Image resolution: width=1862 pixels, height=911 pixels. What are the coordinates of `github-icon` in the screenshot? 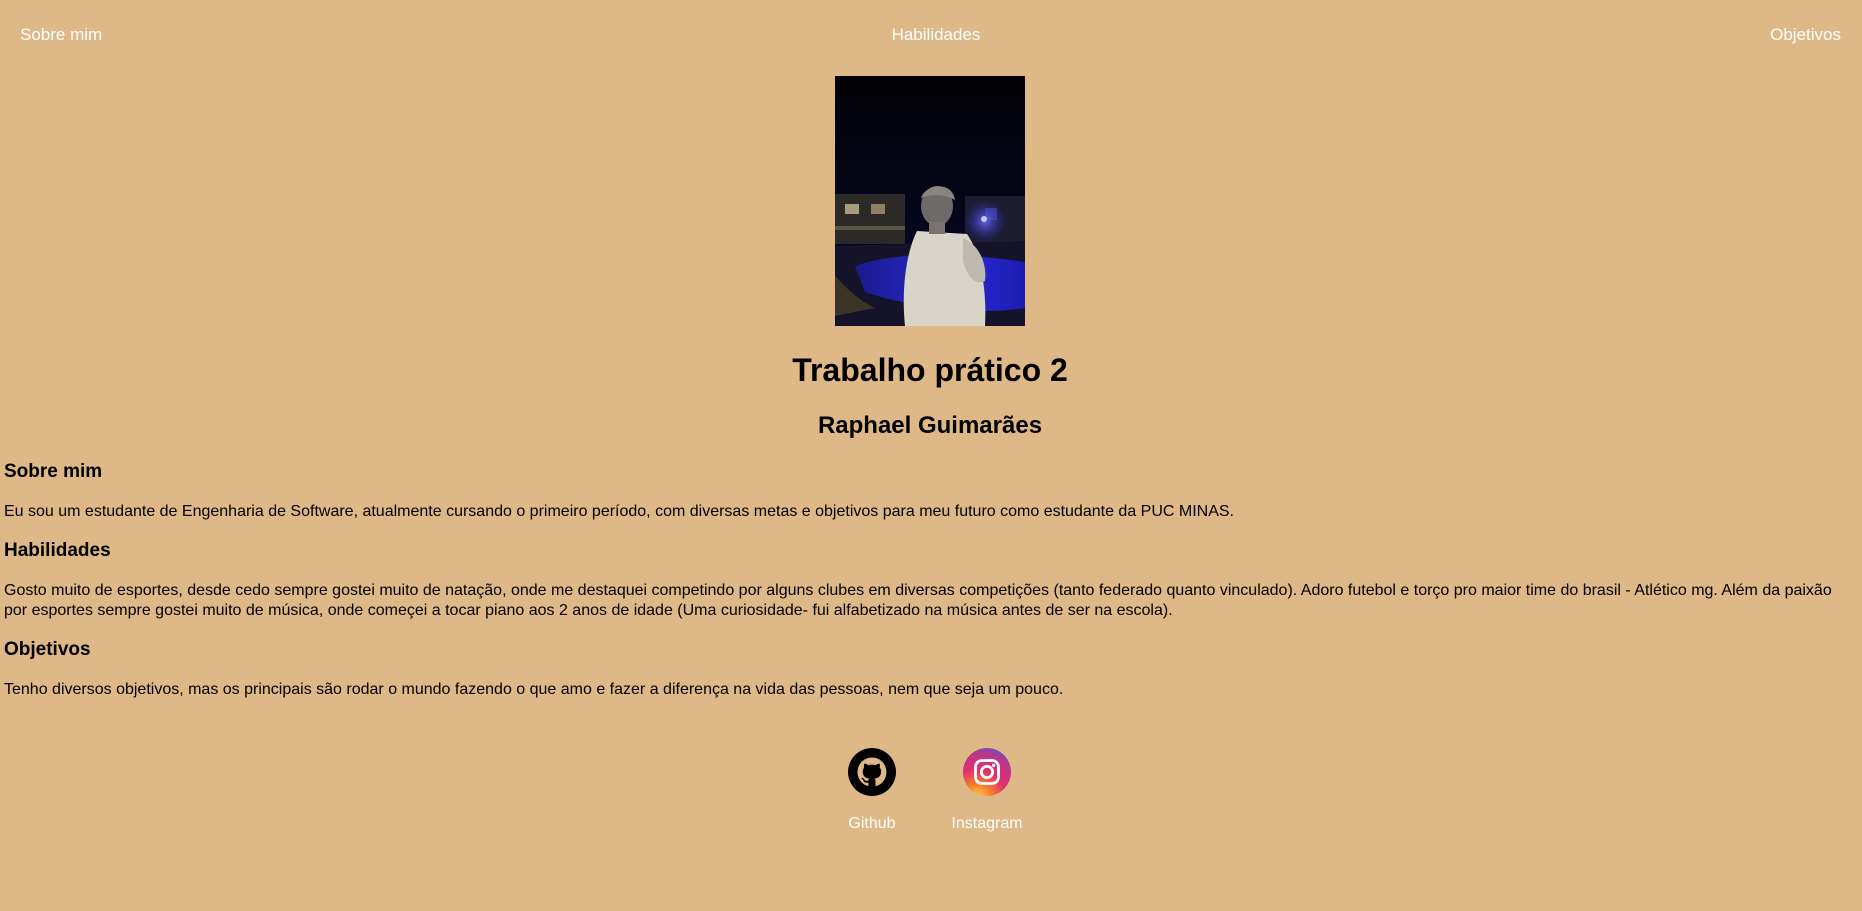 It's located at (872, 772).